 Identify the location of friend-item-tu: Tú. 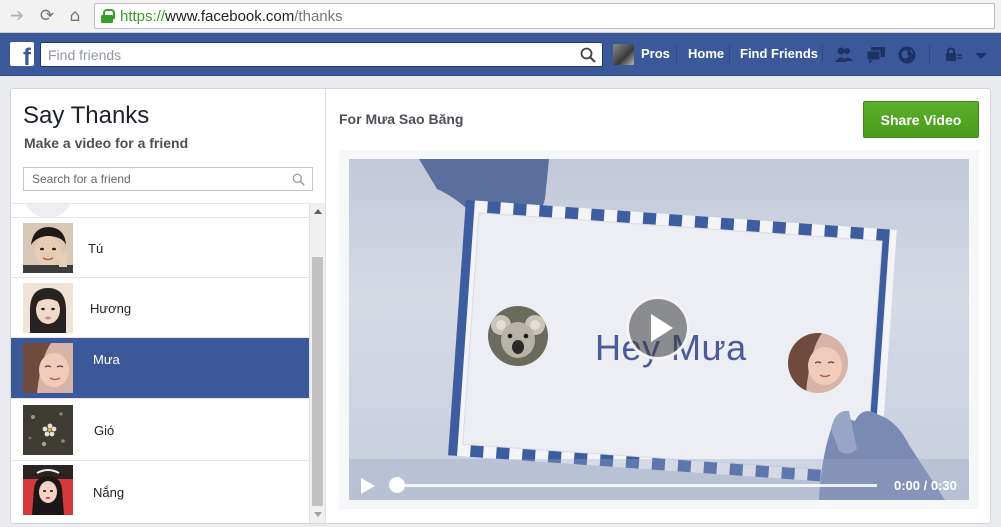
(160, 248).